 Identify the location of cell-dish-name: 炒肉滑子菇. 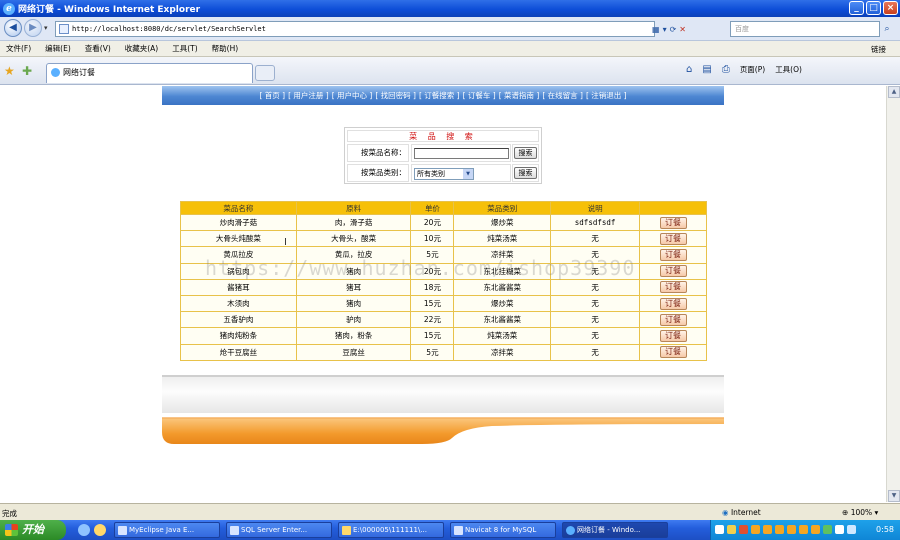
(238, 222).